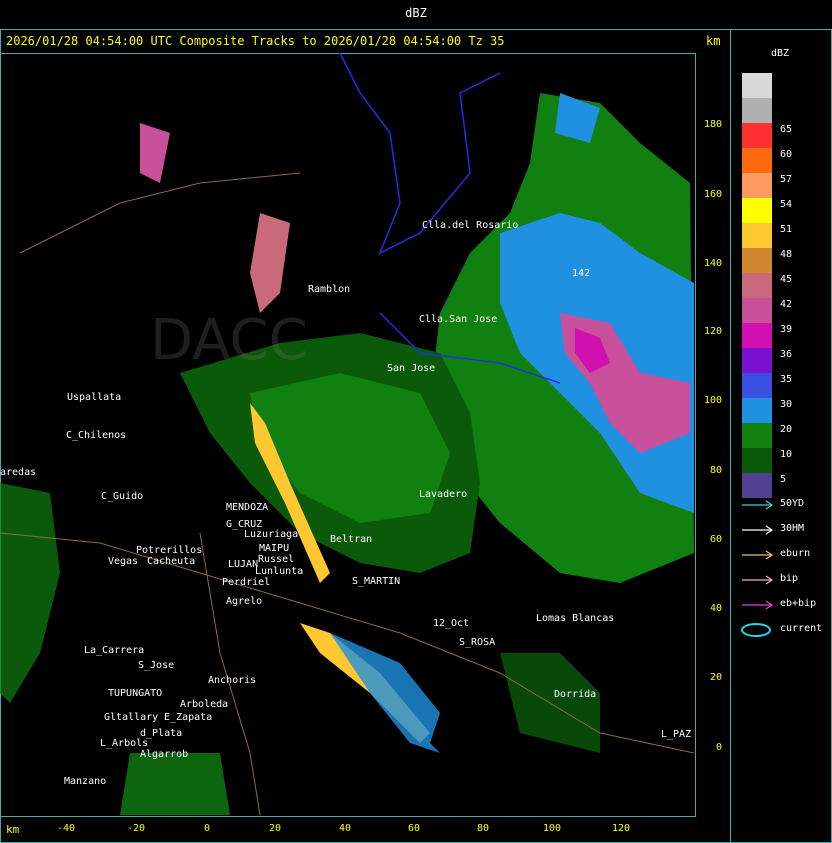 This screenshot has width=832, height=843. I want to click on place-label: San Jose, so click(411, 368).